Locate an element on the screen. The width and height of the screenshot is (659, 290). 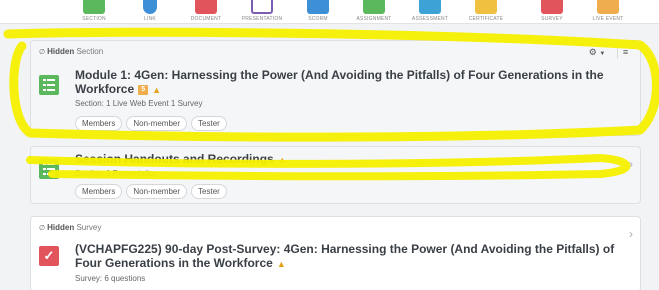
hidden-indicator: ∅ Hidden Section is located at coordinates (71, 51).